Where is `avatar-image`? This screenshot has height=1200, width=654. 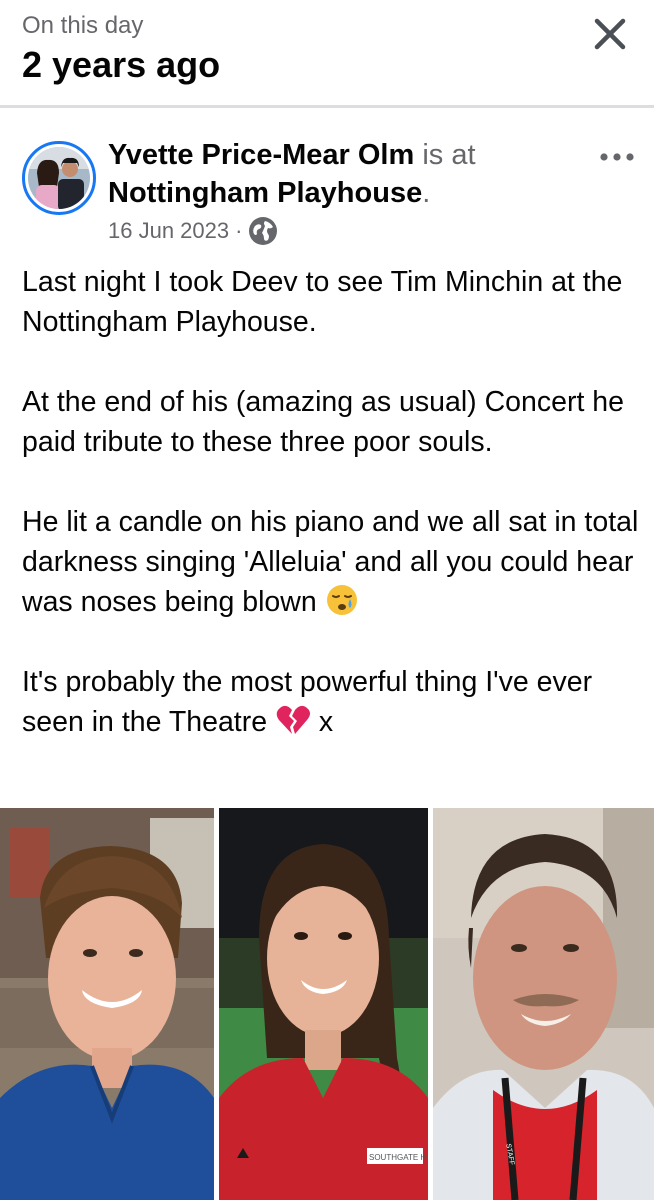 avatar-image is located at coordinates (59, 178).